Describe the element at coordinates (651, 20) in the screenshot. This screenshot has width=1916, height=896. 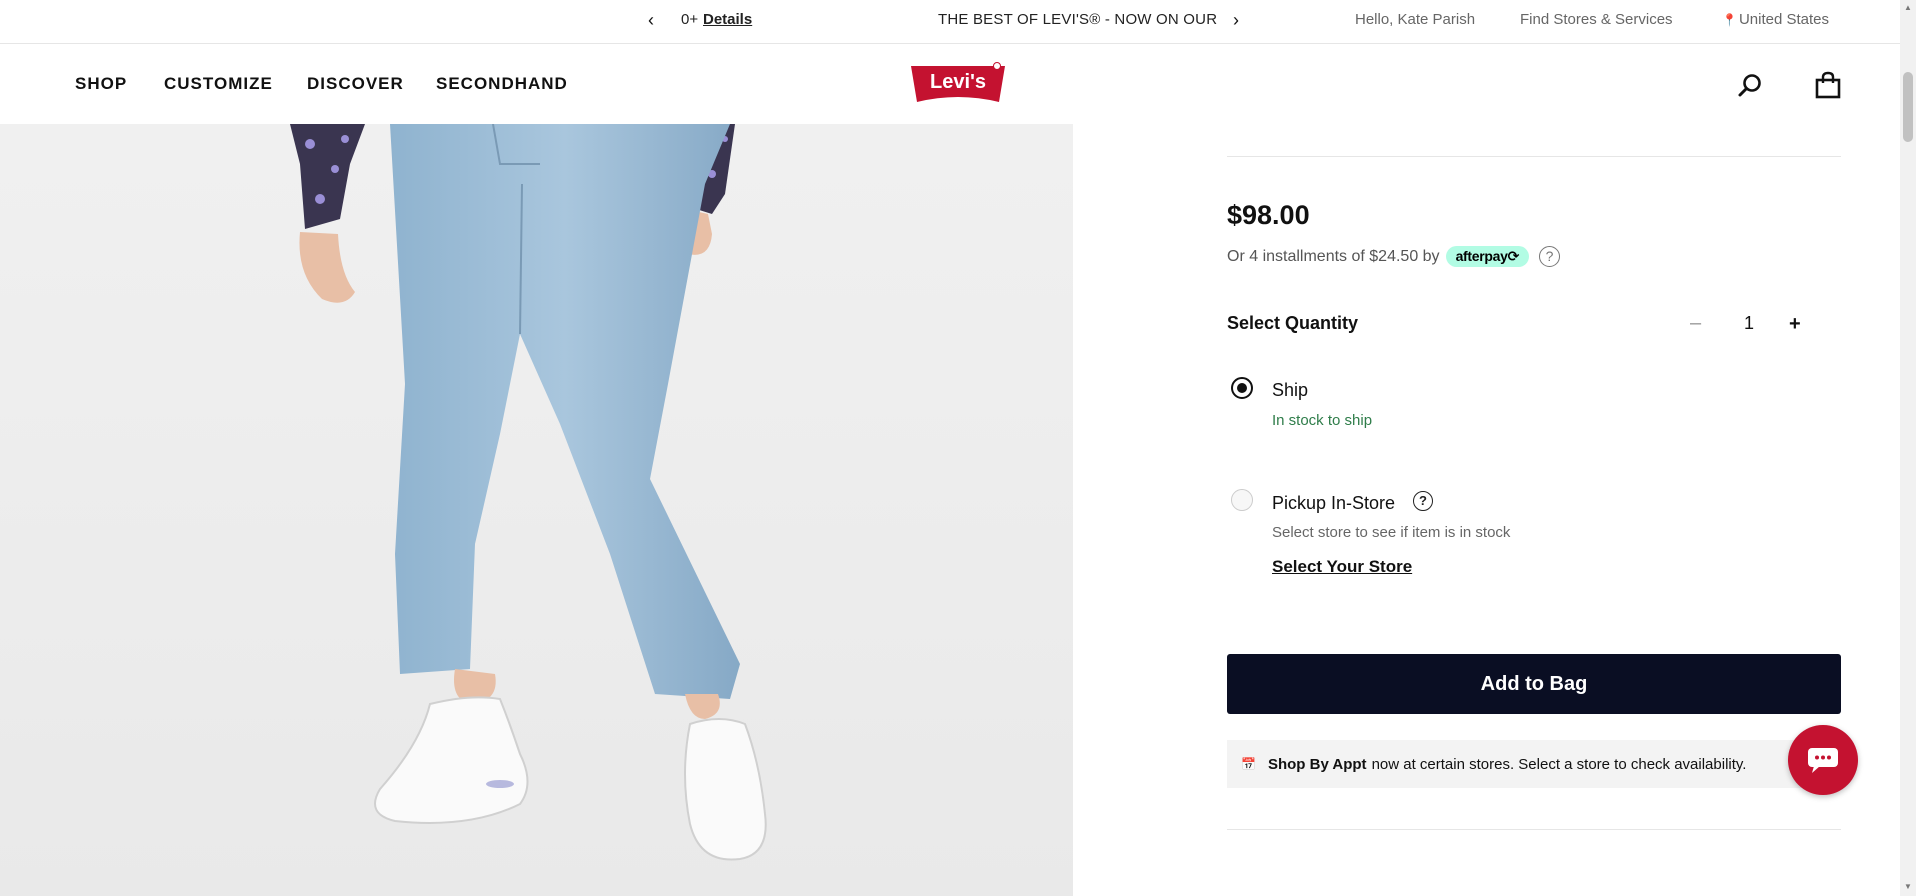
I see `promo-prev-arrow-icon: ‹` at that location.